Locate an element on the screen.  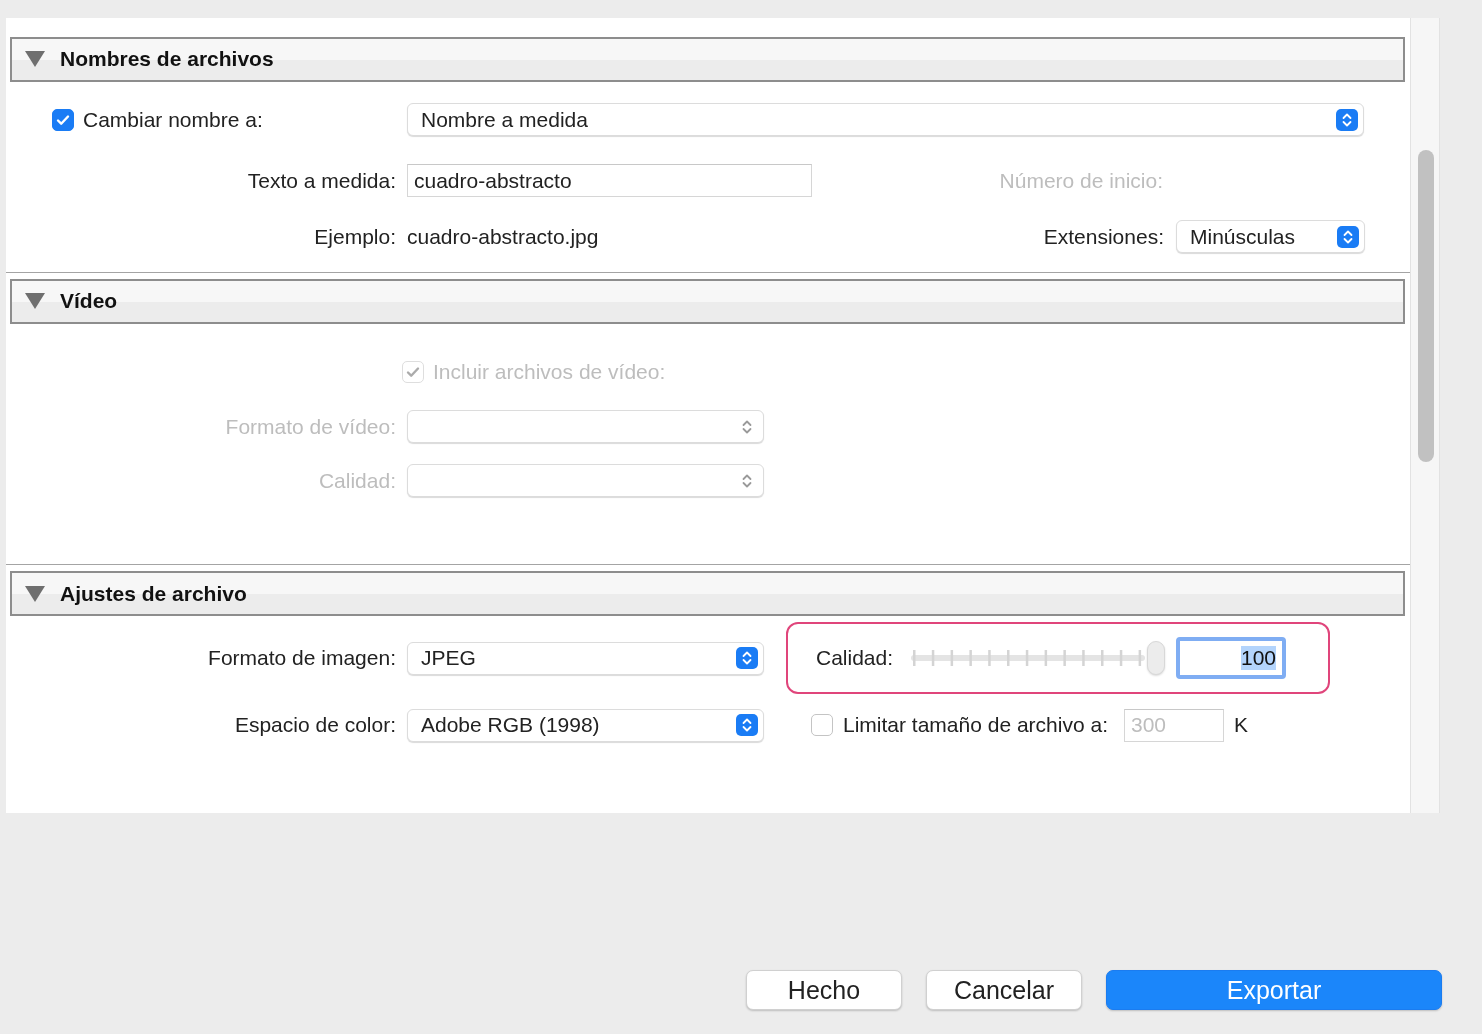
field-label: Extensiones: is located at coordinates (1103, 236).